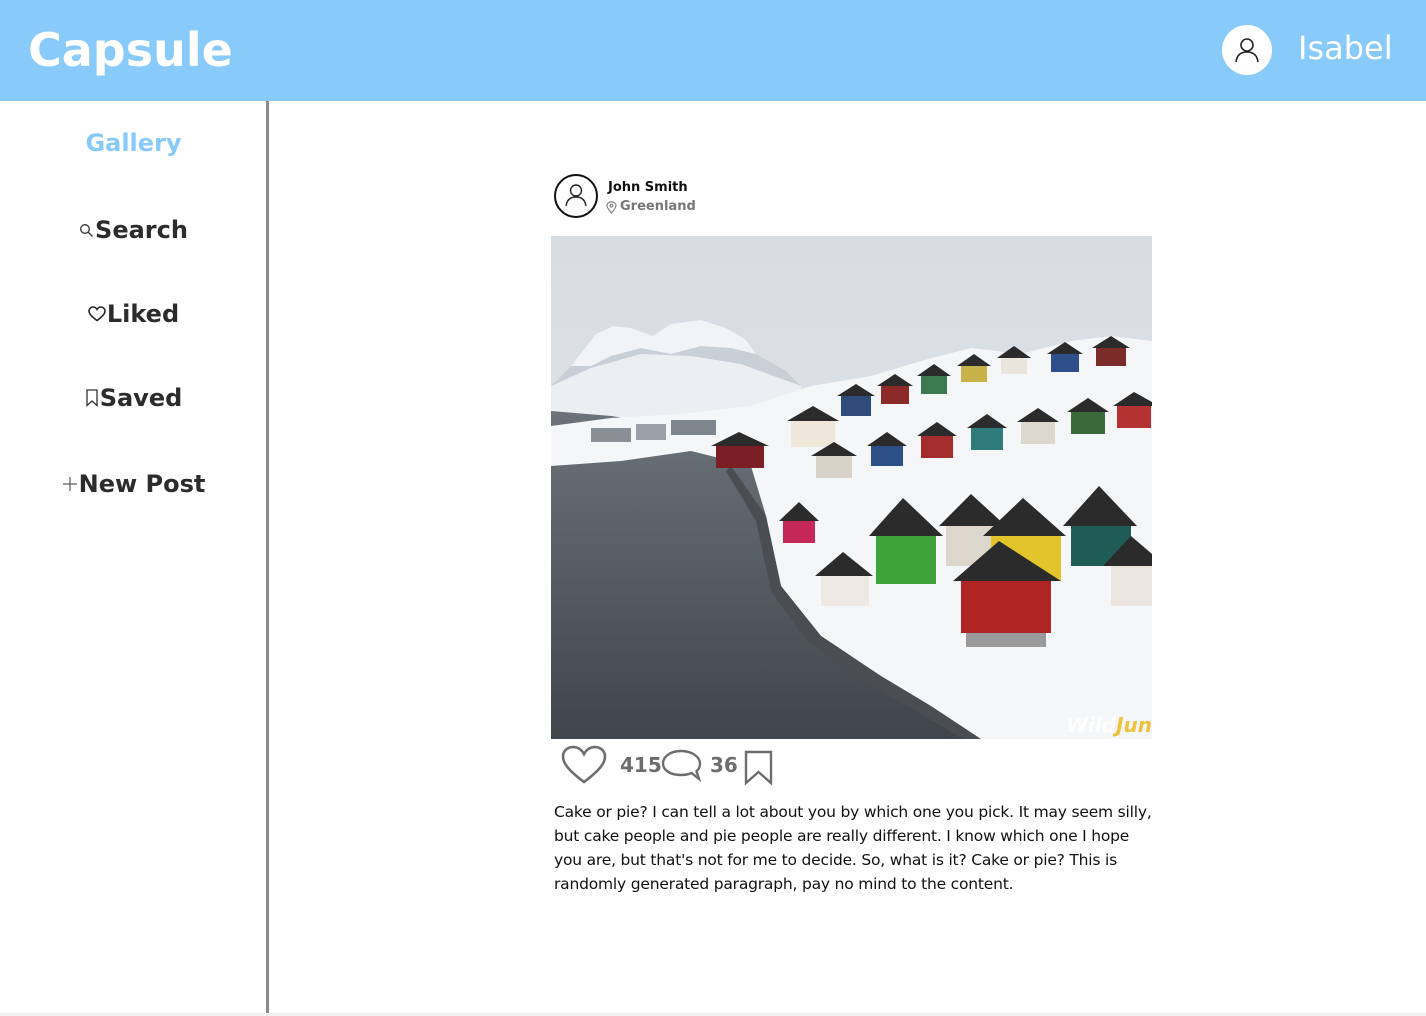 The width and height of the screenshot is (1426, 1016). I want to click on sidebar-item-label: Search, so click(141, 230).